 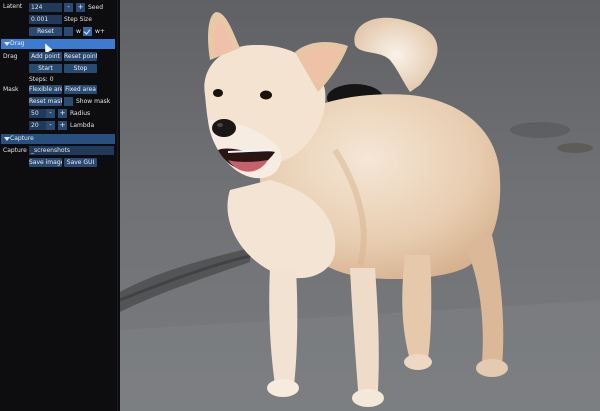 What do you see at coordinates (45, 19) in the screenshot?
I see `step-size-input: 0.001` at bounding box center [45, 19].